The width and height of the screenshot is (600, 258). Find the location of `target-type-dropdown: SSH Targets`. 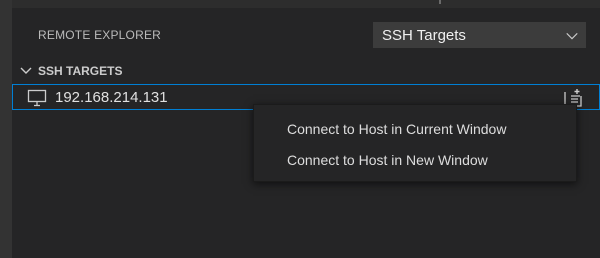

target-type-dropdown: SSH Targets is located at coordinates (479, 35).